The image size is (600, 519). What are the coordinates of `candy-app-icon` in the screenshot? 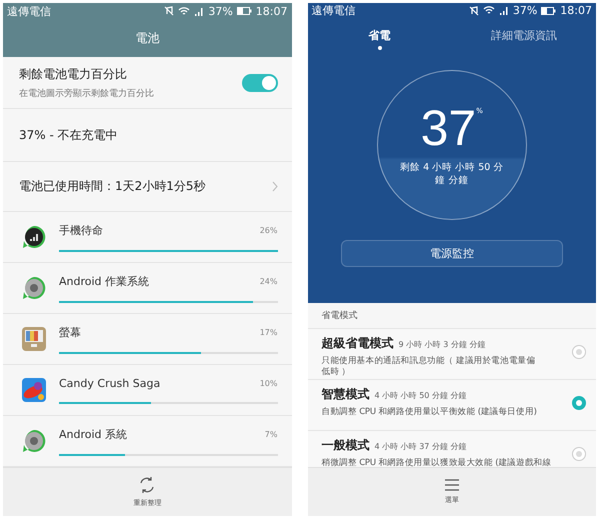 It's located at (34, 390).